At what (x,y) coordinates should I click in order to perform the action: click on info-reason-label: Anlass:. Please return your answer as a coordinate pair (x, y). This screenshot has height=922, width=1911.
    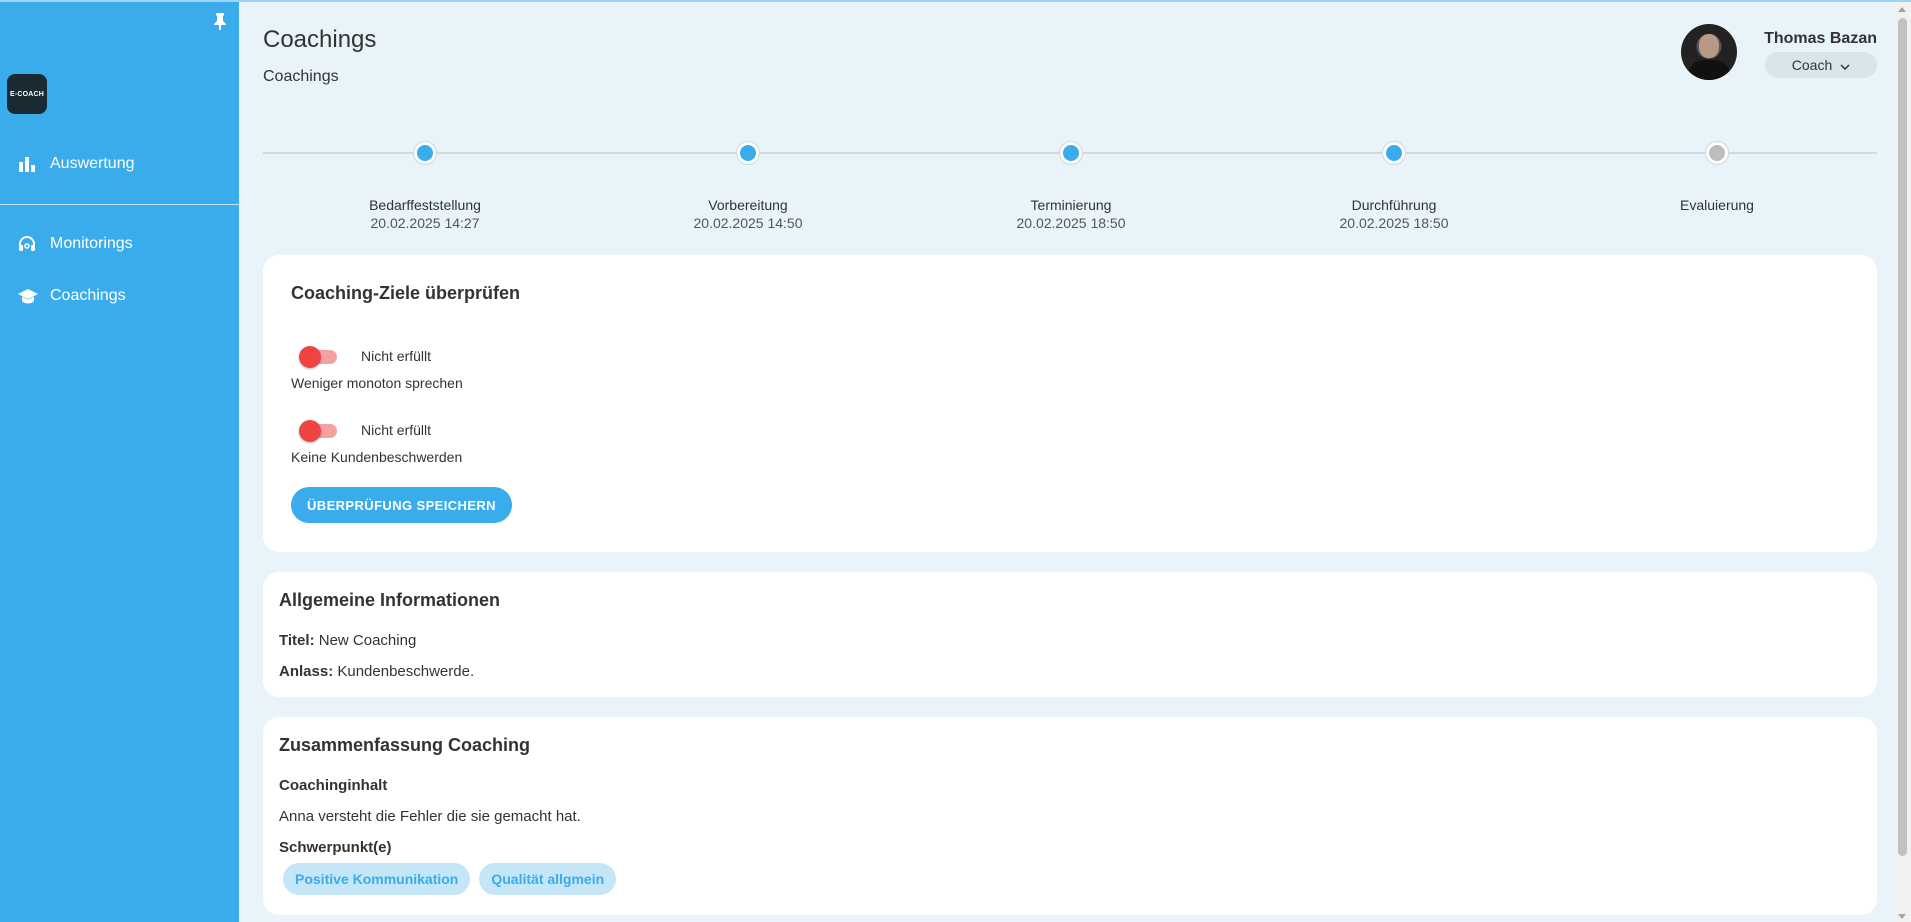
    Looking at the image, I should click on (306, 671).